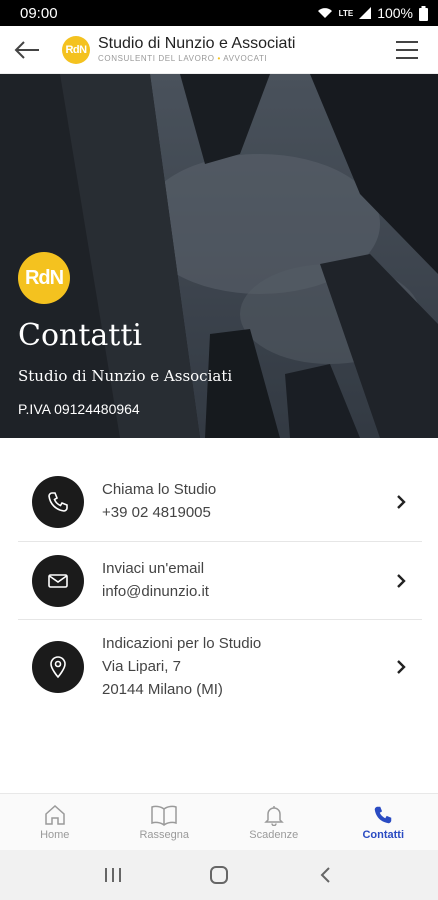 The image size is (438, 900). I want to click on status-time: 09:00, so click(39, 13).